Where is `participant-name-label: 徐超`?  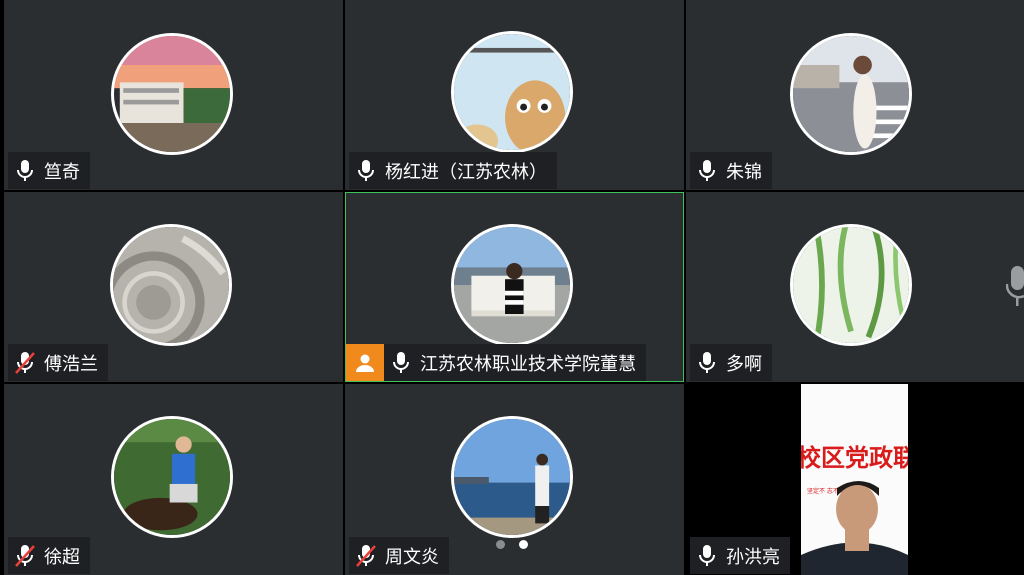 participant-name-label: 徐超 is located at coordinates (49, 555).